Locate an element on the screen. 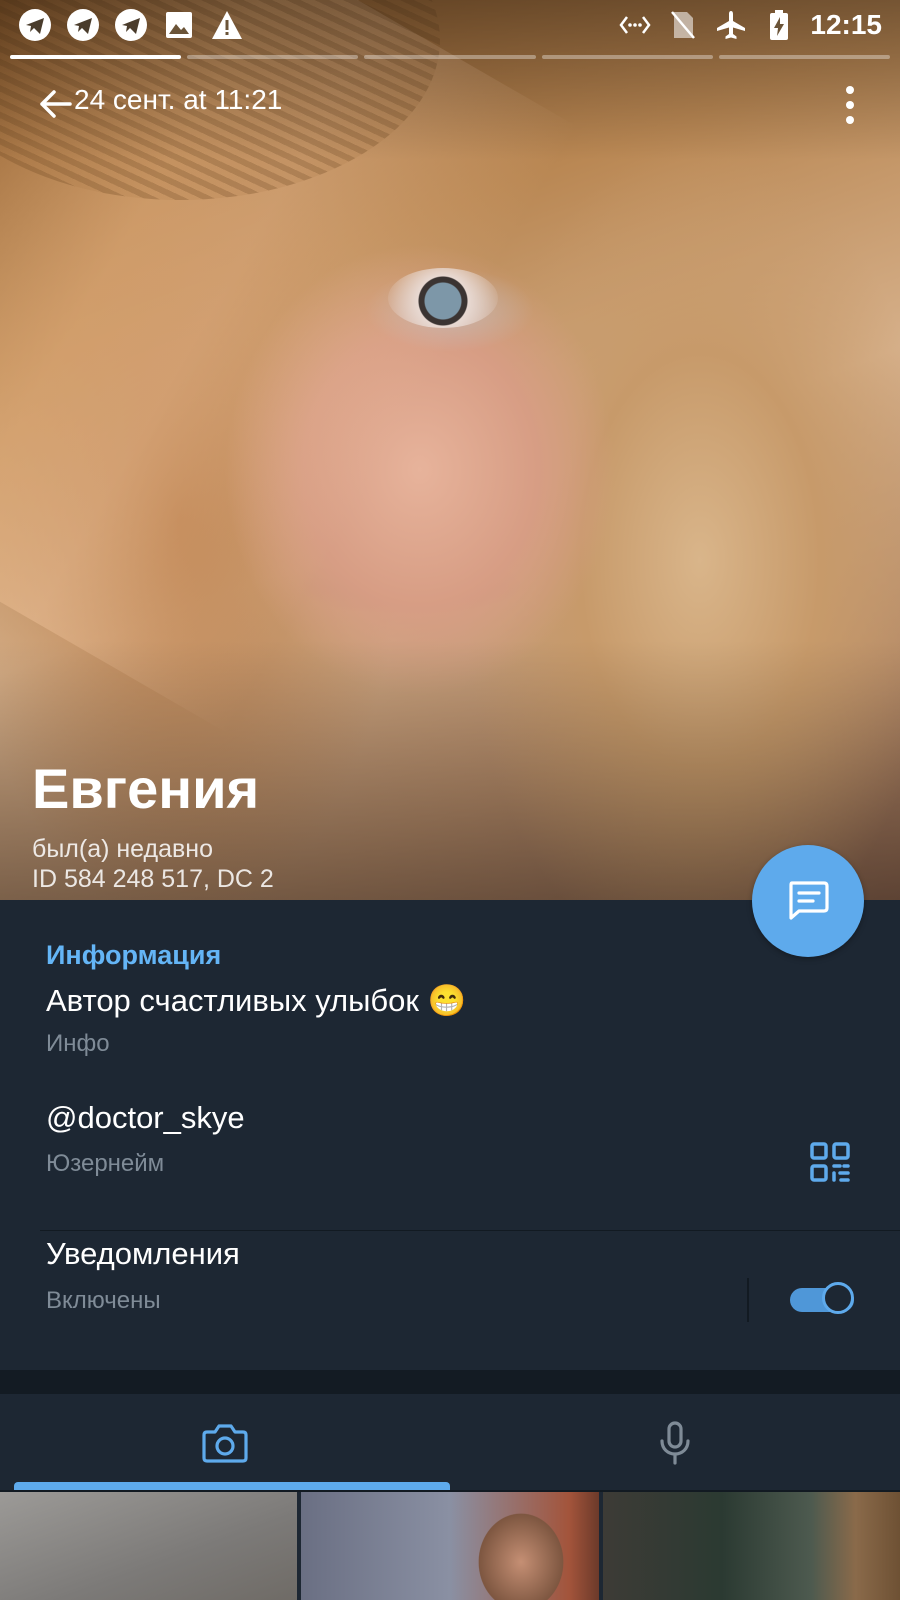 The width and height of the screenshot is (900, 1600). microphone-icon is located at coordinates (675, 1443).